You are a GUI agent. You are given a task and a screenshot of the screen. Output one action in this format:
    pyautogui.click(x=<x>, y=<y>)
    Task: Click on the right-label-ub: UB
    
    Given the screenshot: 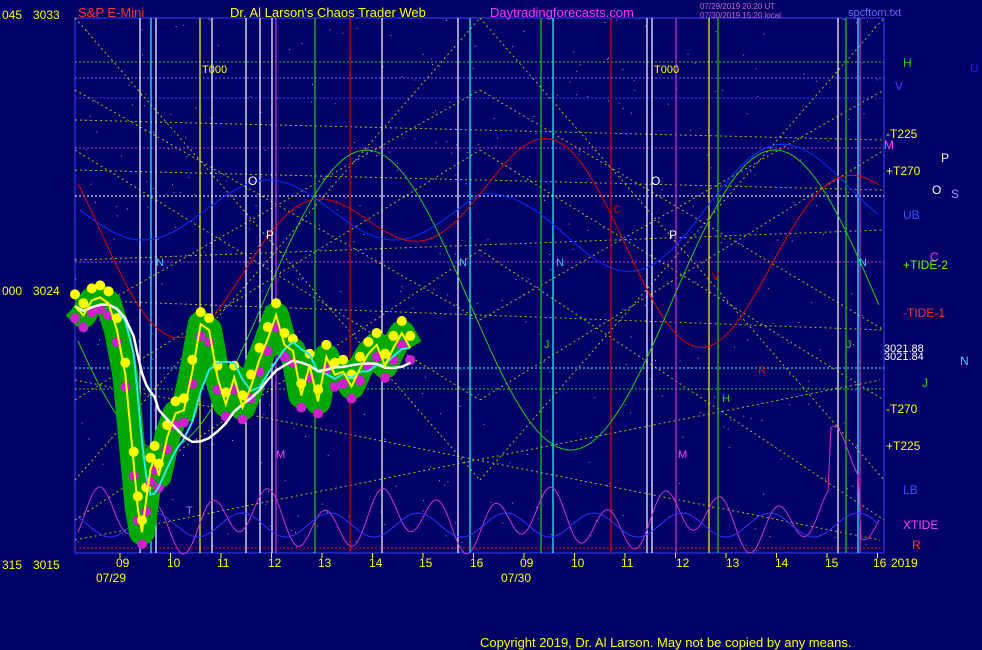 What is the action you would take?
    pyautogui.click(x=911, y=215)
    